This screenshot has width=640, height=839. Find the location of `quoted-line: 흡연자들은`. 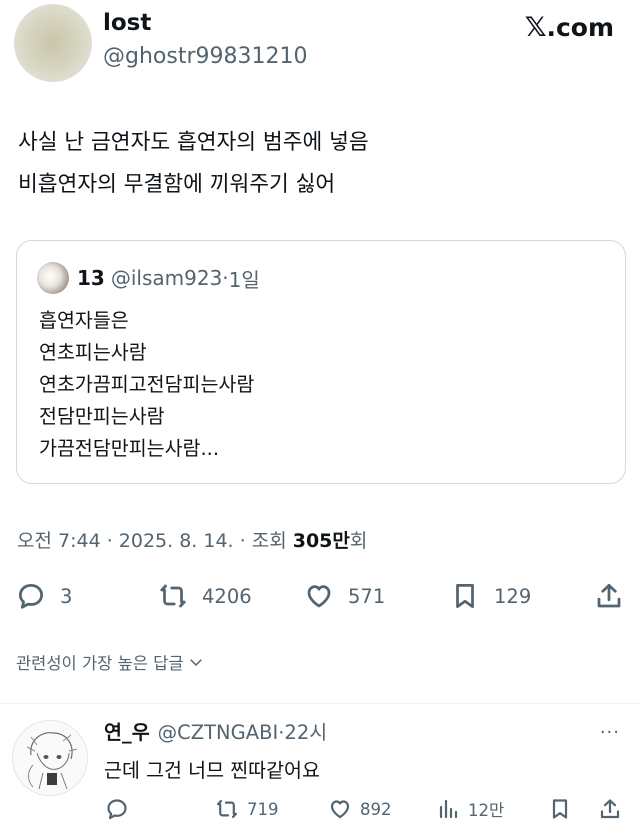

quoted-line: 흡연자들은 is located at coordinates (84, 320).